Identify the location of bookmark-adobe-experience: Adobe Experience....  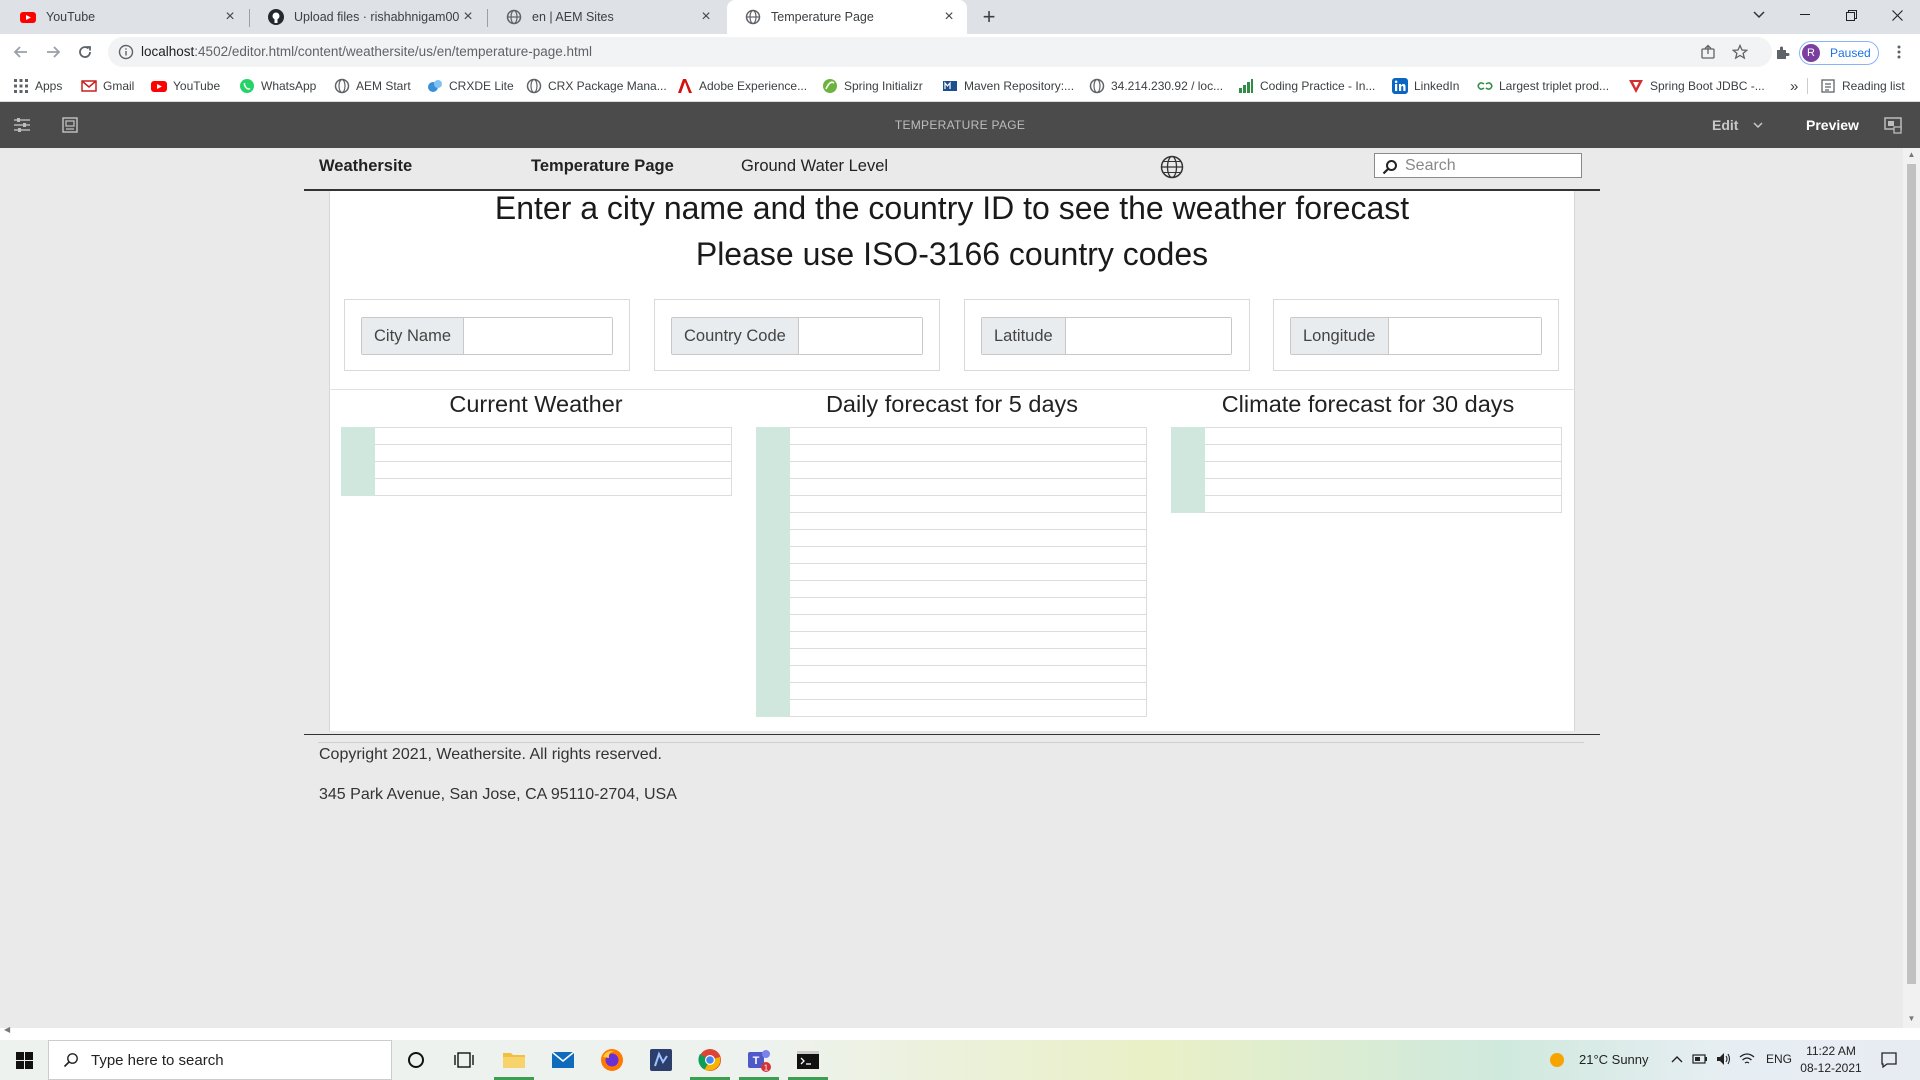
(742, 86).